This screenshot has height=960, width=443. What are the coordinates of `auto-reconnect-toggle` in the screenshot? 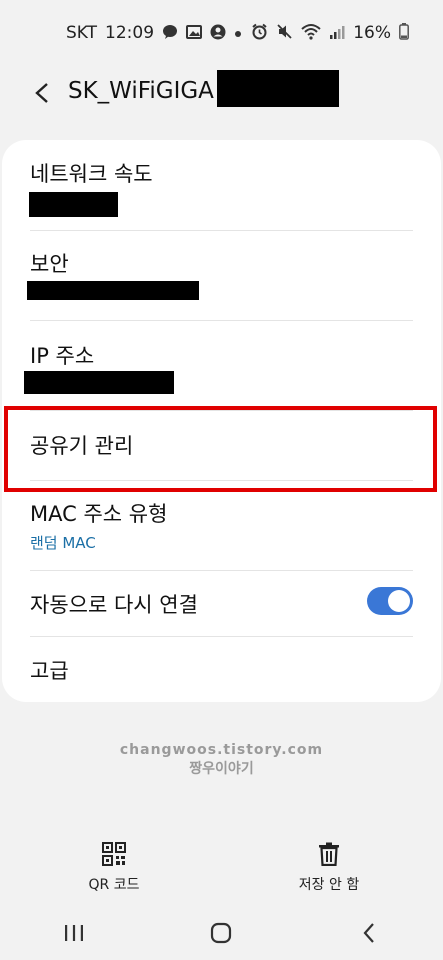 It's located at (390, 601).